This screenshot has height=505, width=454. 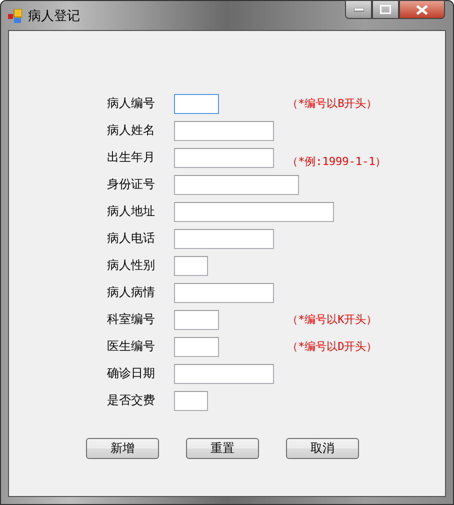 I want to click on form-button: 新增, so click(x=122, y=448).